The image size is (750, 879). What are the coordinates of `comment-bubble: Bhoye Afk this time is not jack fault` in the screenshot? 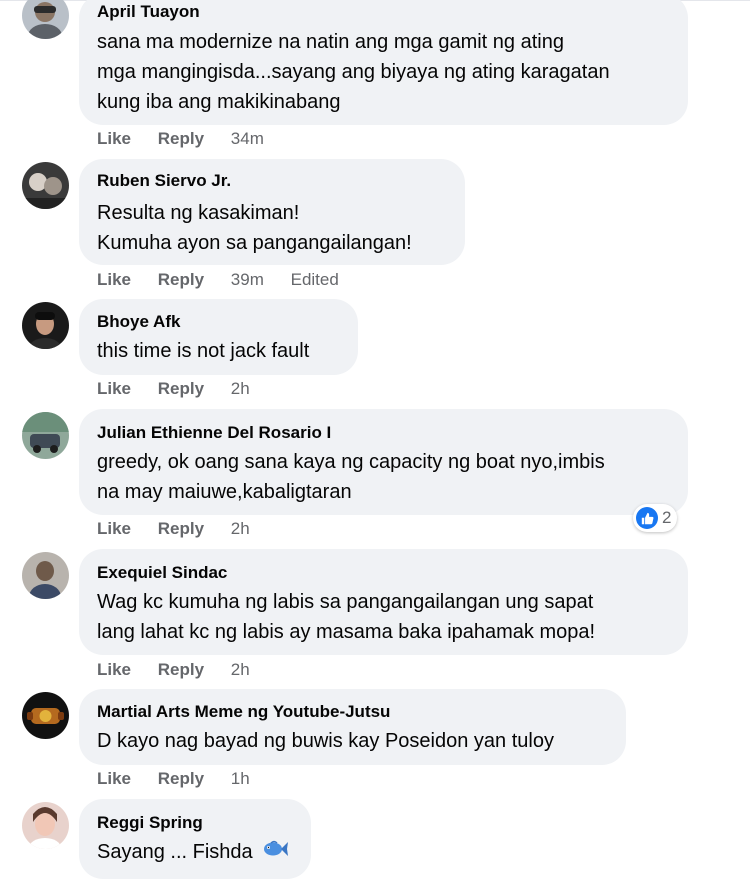 It's located at (218, 337).